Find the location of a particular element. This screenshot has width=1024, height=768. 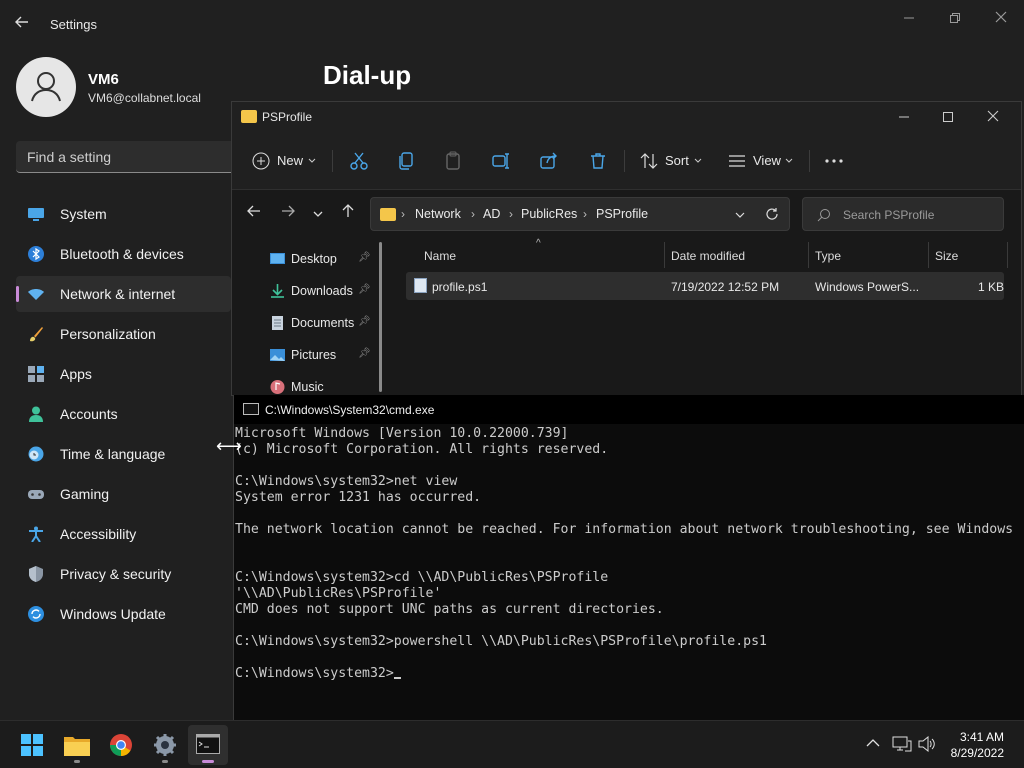

shield-icon is located at coordinates (36, 574).